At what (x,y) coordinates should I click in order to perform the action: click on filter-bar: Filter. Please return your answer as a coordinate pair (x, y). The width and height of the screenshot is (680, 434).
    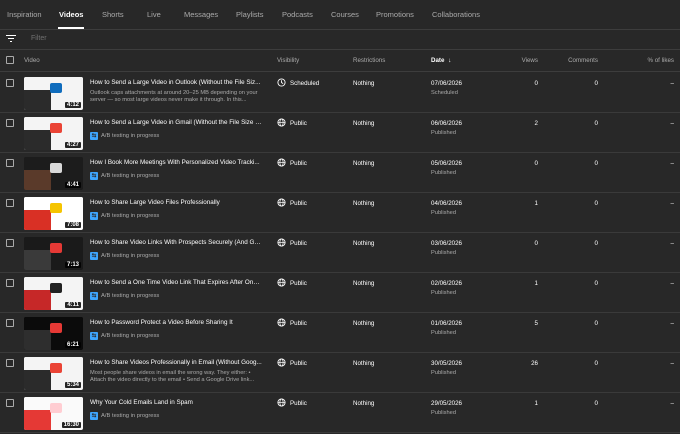
    Looking at the image, I should click on (340, 40).